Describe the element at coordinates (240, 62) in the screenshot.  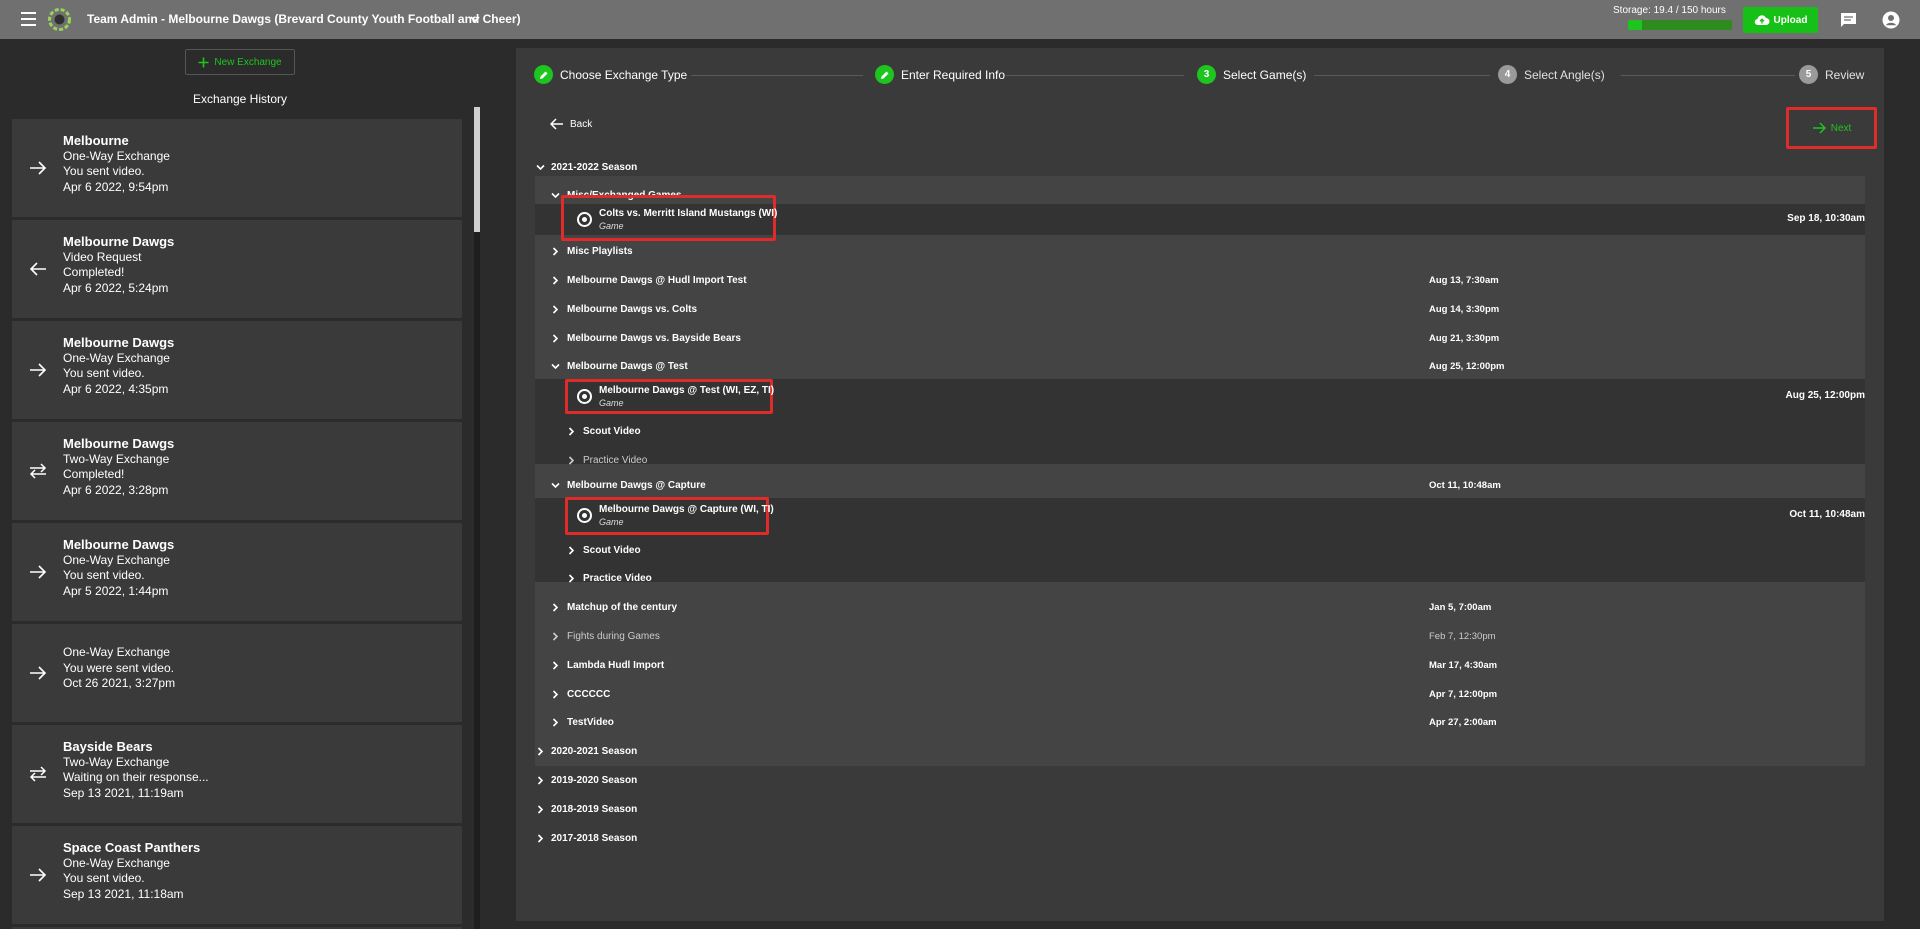
I see `new-exchange-button: New Exchange` at that location.